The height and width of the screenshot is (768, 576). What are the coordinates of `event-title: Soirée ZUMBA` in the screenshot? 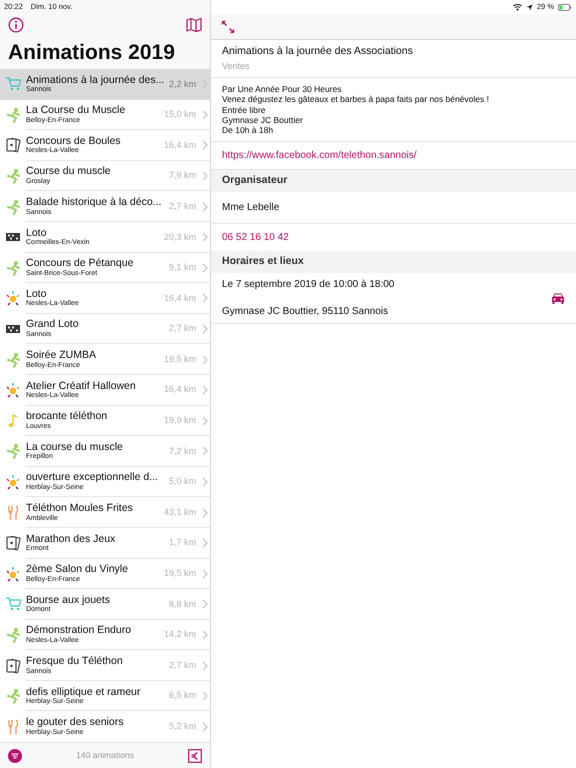 It's located at (62, 356).